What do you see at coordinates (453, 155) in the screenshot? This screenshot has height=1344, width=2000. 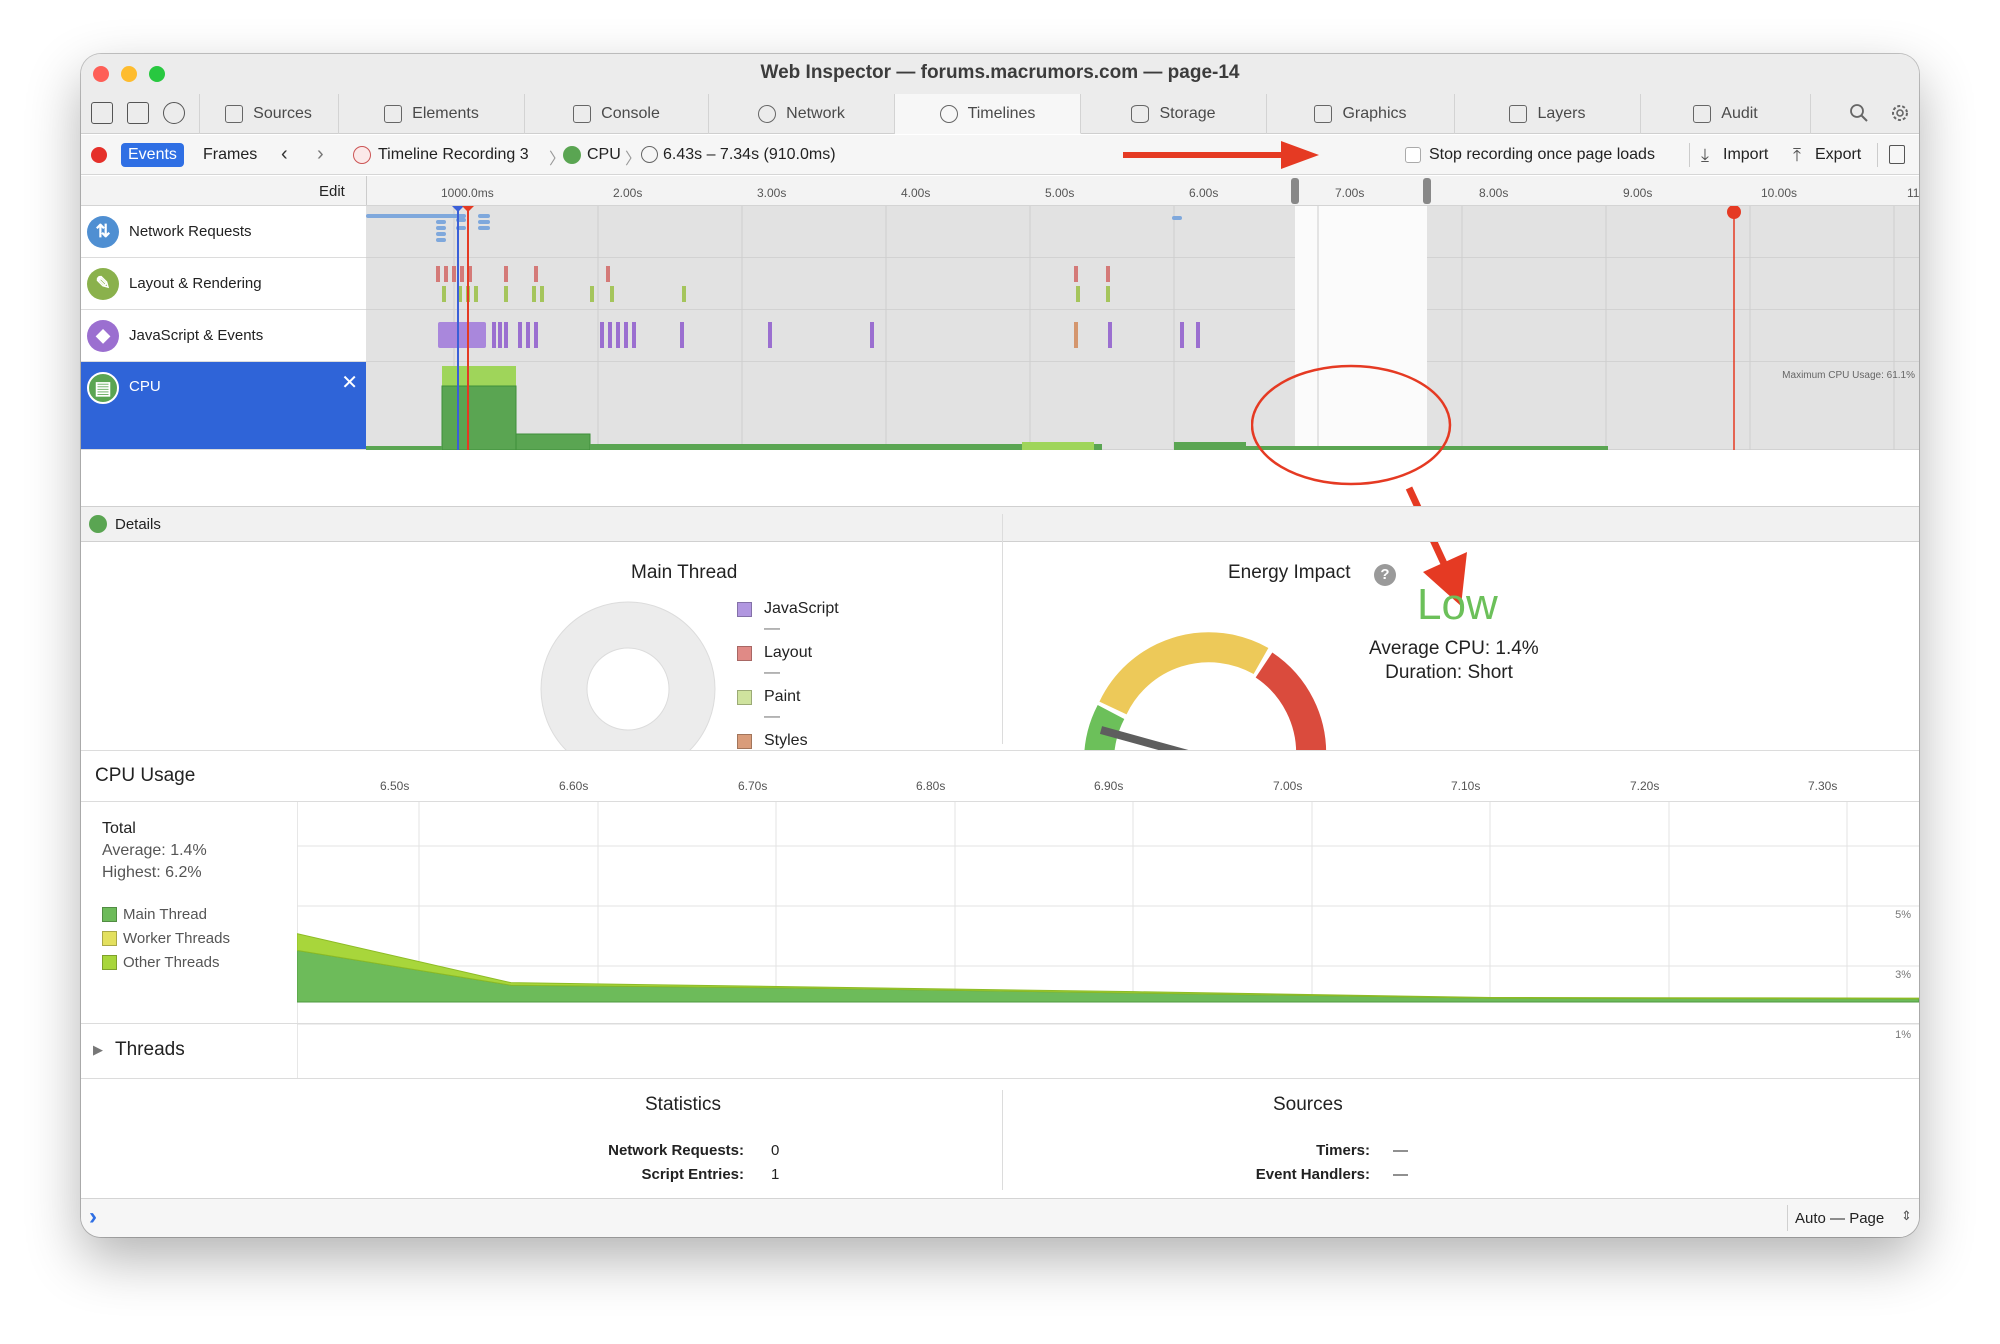 I see `breadcrumb-recording: Timeline Recording 3` at bounding box center [453, 155].